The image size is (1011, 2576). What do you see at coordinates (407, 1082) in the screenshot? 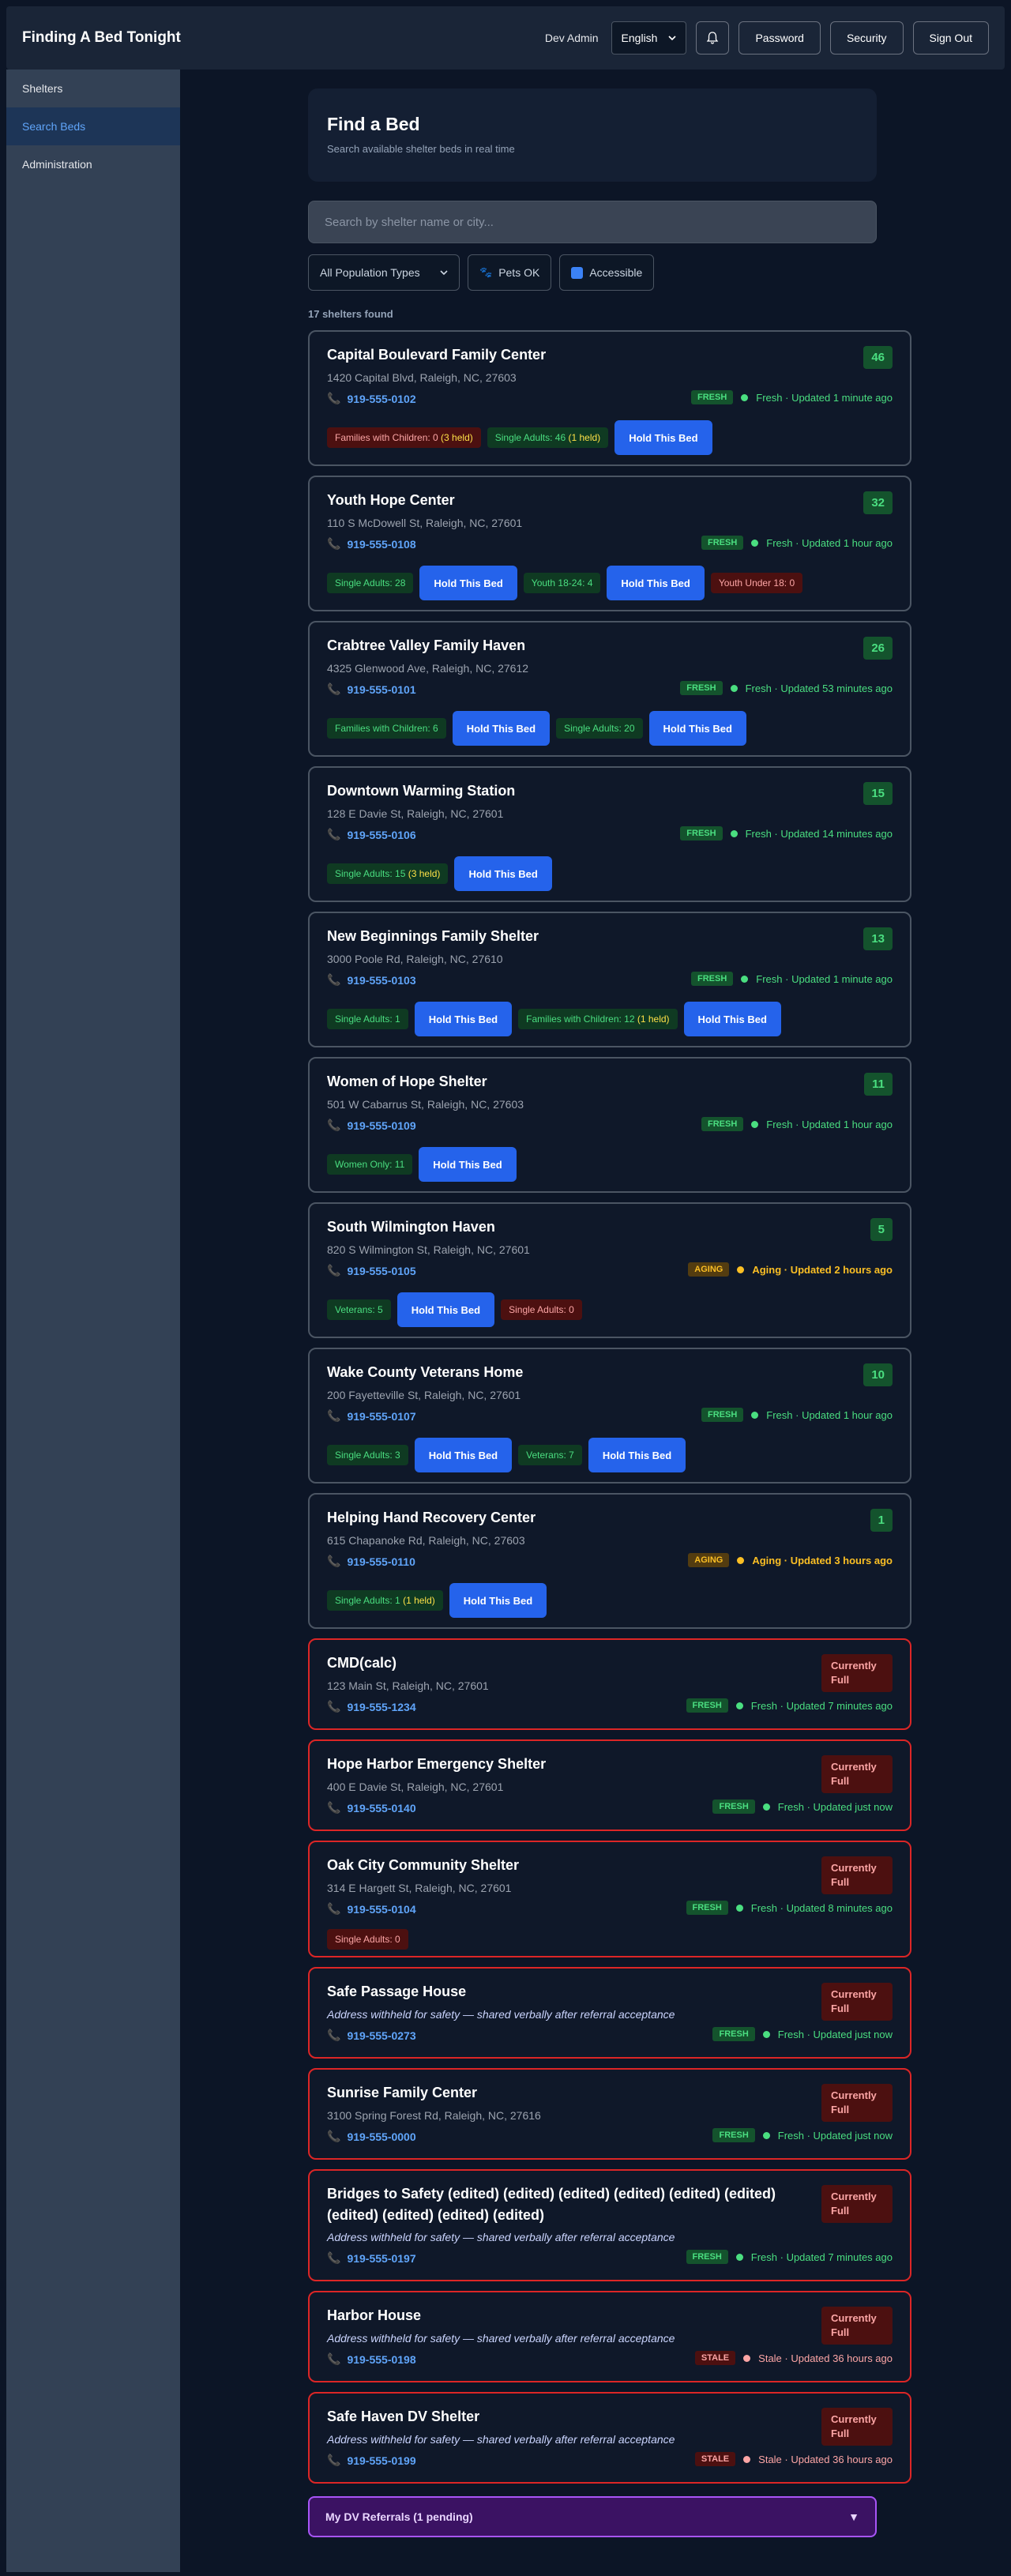
I see `shelter-name: Women of Hope Shelter` at bounding box center [407, 1082].